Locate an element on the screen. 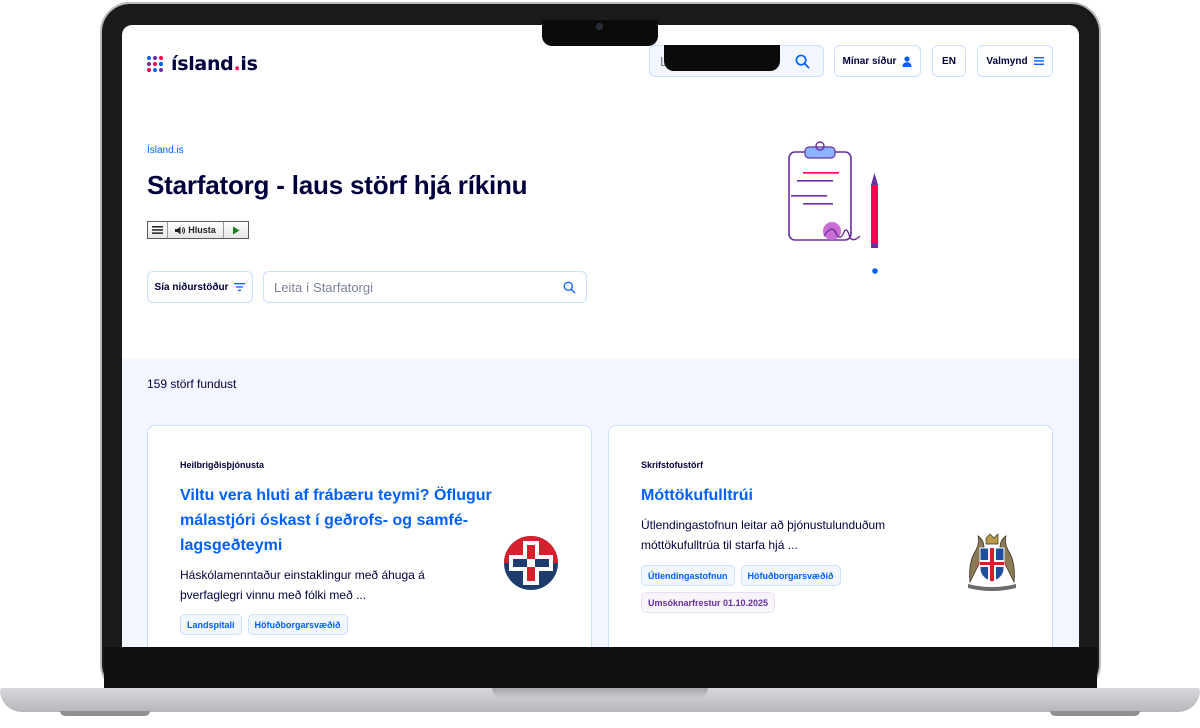 Image resolution: width=1200 pixels, height=728 pixels. listen-button: Hlusta is located at coordinates (196, 230).